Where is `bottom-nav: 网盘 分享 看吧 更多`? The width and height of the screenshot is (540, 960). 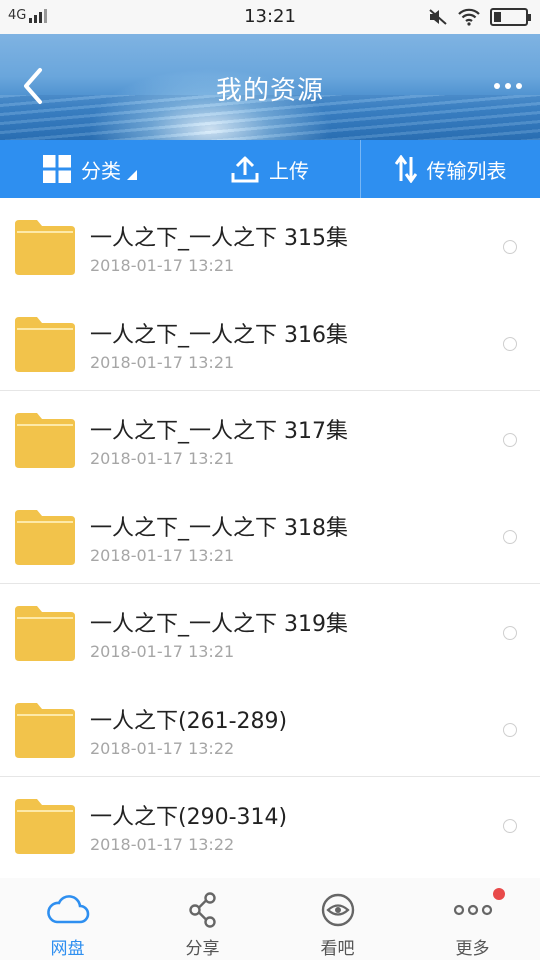
bottom-nav: 网盘 分享 看吧 更多 is located at coordinates (270, 919).